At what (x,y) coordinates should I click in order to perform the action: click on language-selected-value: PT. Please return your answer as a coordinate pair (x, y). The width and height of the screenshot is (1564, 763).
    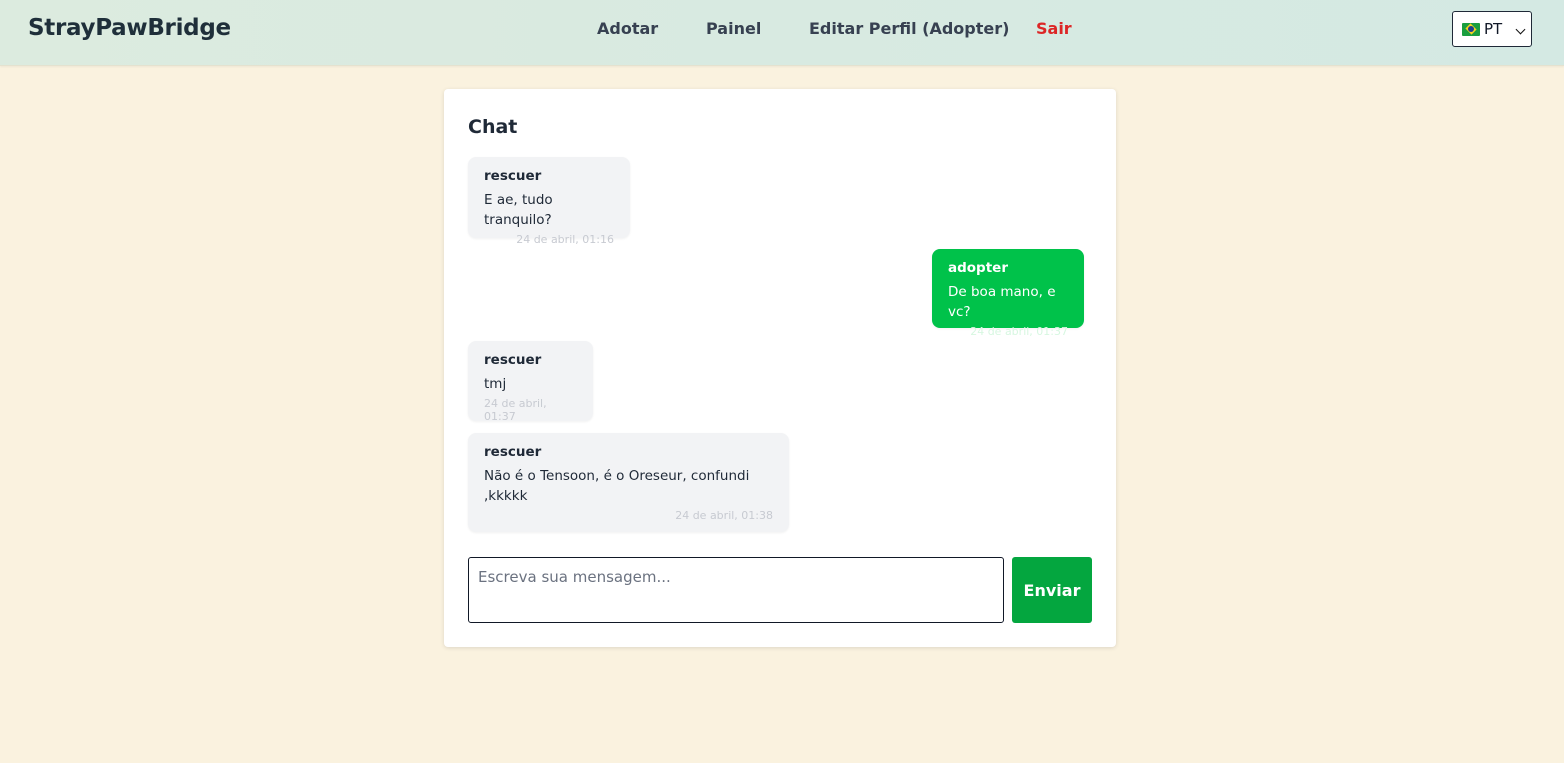
    Looking at the image, I should click on (1493, 29).